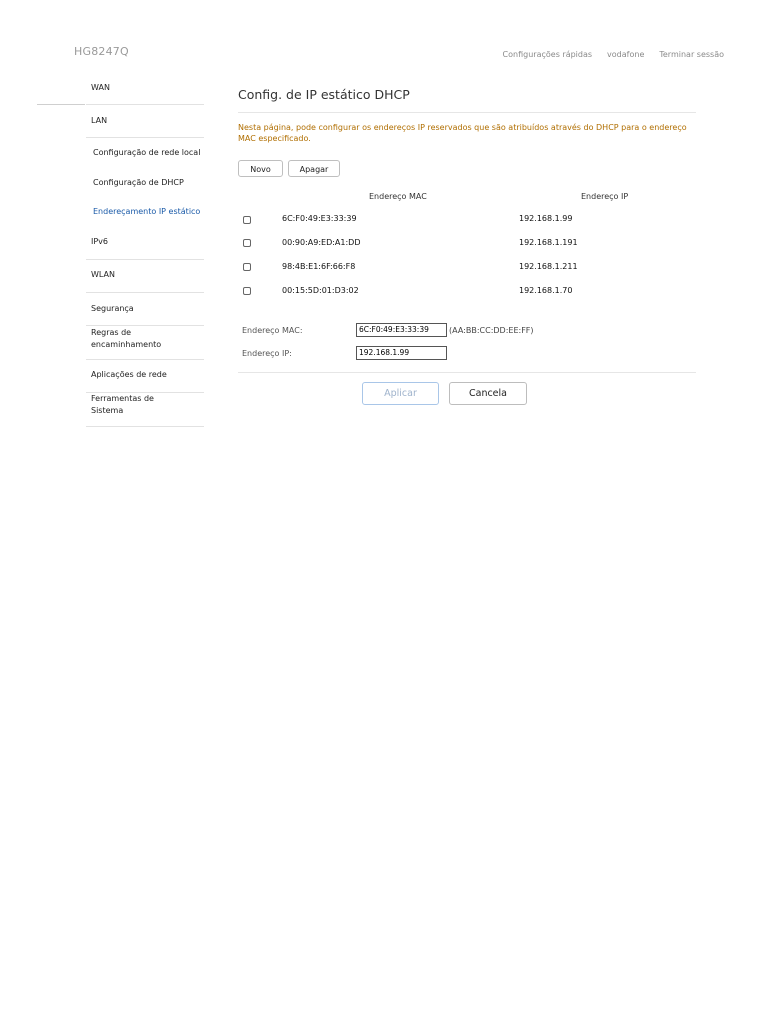 The image size is (768, 1024). What do you see at coordinates (548, 266) in the screenshot?
I see `row-ip: 192.168.1.211` at bounding box center [548, 266].